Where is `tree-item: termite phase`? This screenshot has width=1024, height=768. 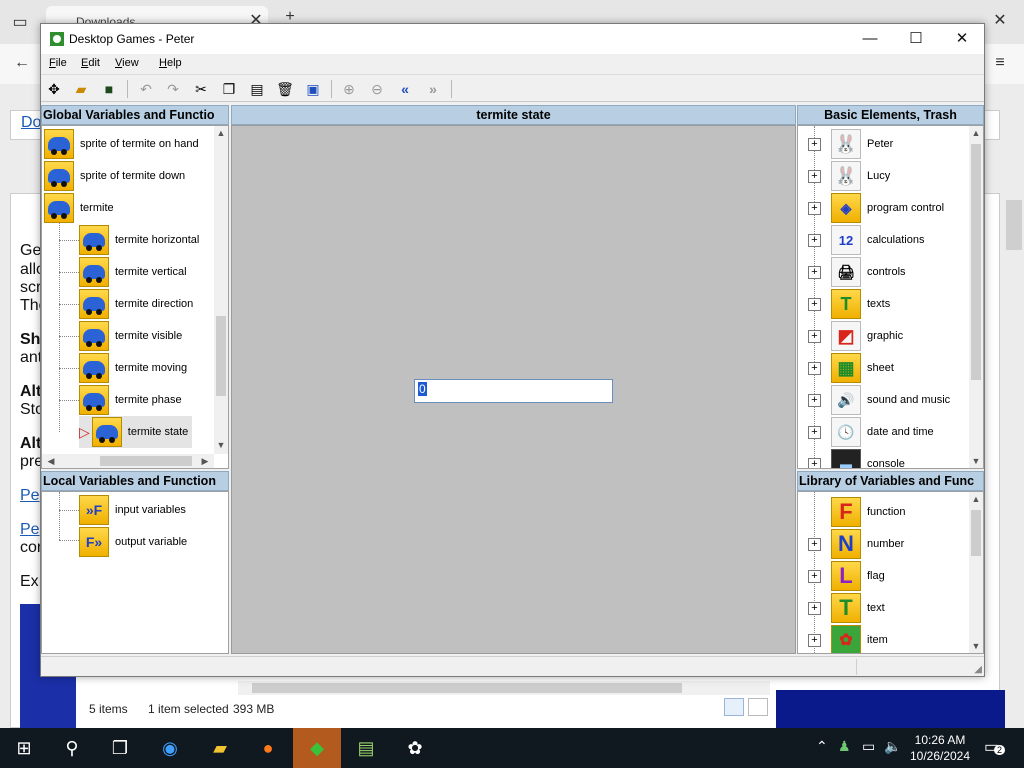 tree-item: termite phase is located at coordinates (130, 400).